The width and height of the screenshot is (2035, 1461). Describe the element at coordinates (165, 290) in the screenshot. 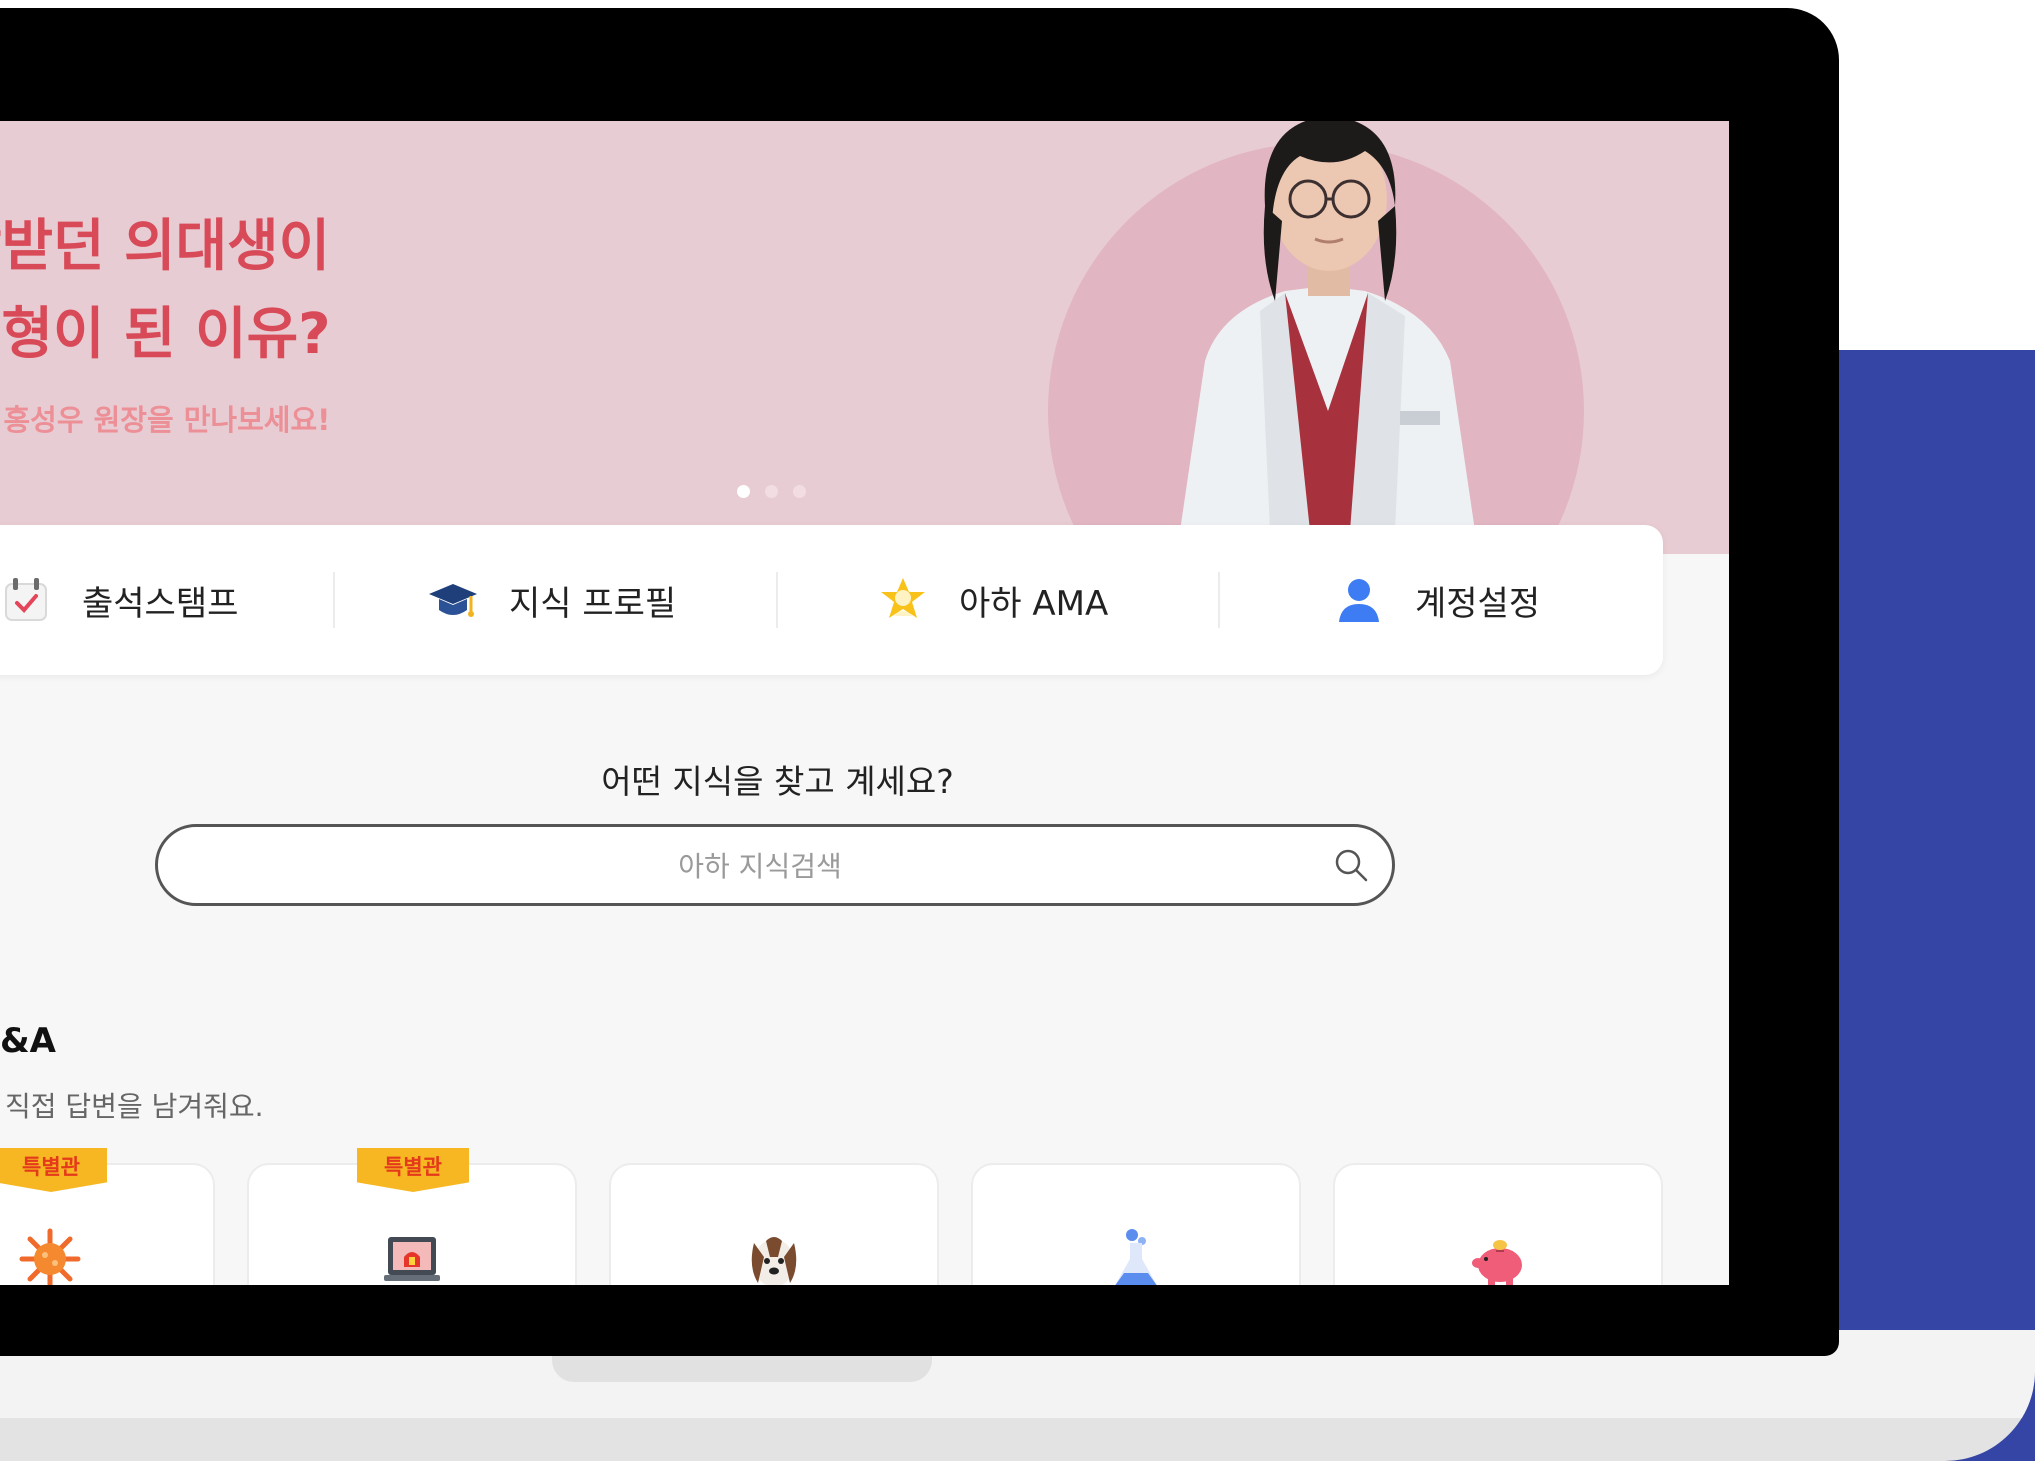

I see `banner-headline: 랑받던 의대생이투형이 된 이유?` at that location.